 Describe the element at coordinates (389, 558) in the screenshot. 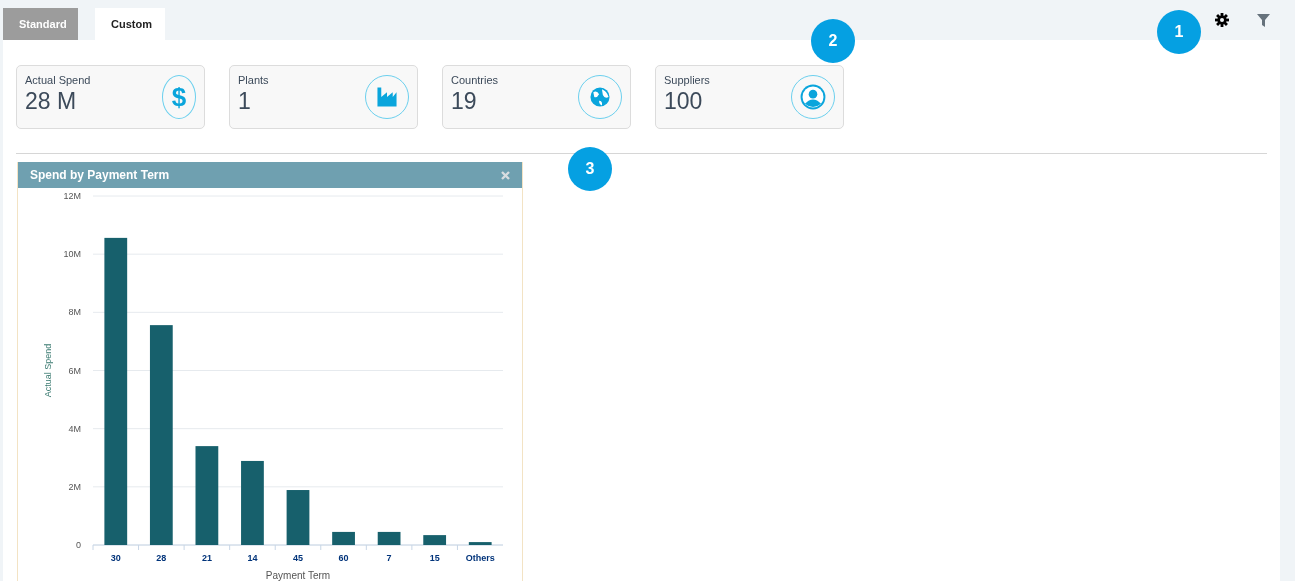

I see `x-tick-label: 7` at that location.